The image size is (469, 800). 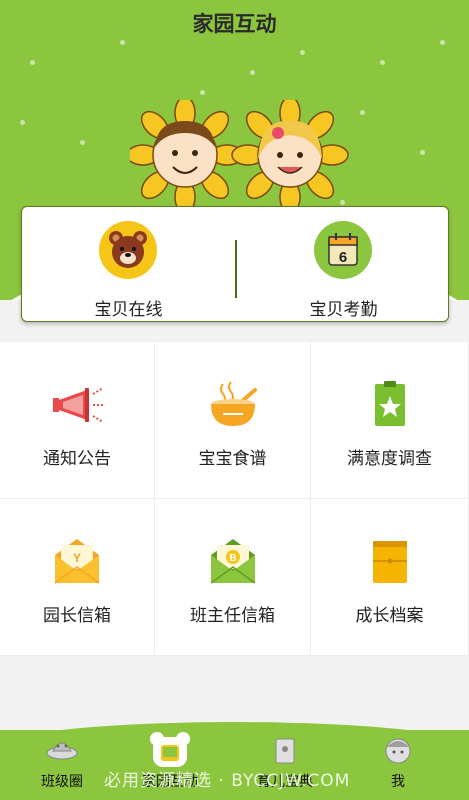 I want to click on envelope-letter: B, so click(x=232, y=558).